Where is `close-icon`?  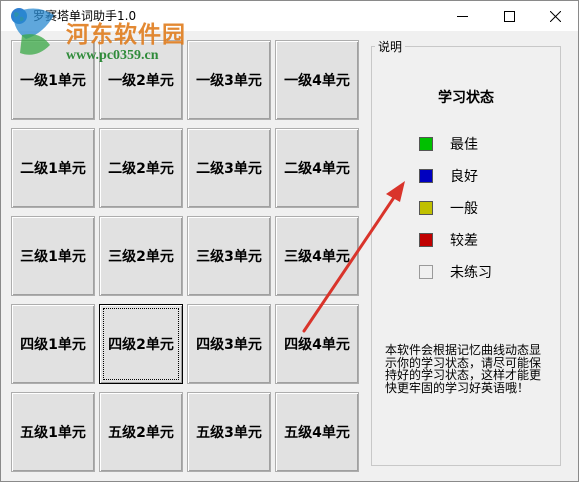 close-icon is located at coordinates (555, 16).